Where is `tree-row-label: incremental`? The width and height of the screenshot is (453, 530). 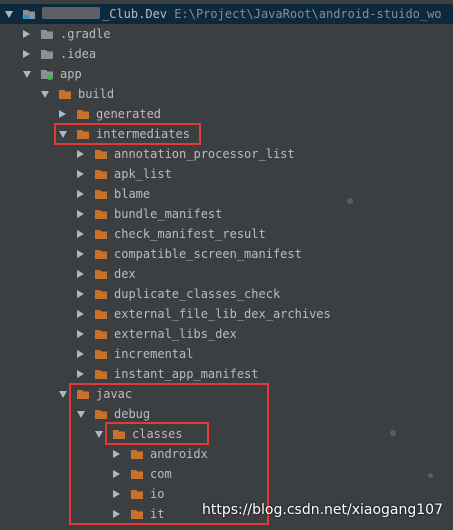
tree-row-label: incremental is located at coordinates (154, 354).